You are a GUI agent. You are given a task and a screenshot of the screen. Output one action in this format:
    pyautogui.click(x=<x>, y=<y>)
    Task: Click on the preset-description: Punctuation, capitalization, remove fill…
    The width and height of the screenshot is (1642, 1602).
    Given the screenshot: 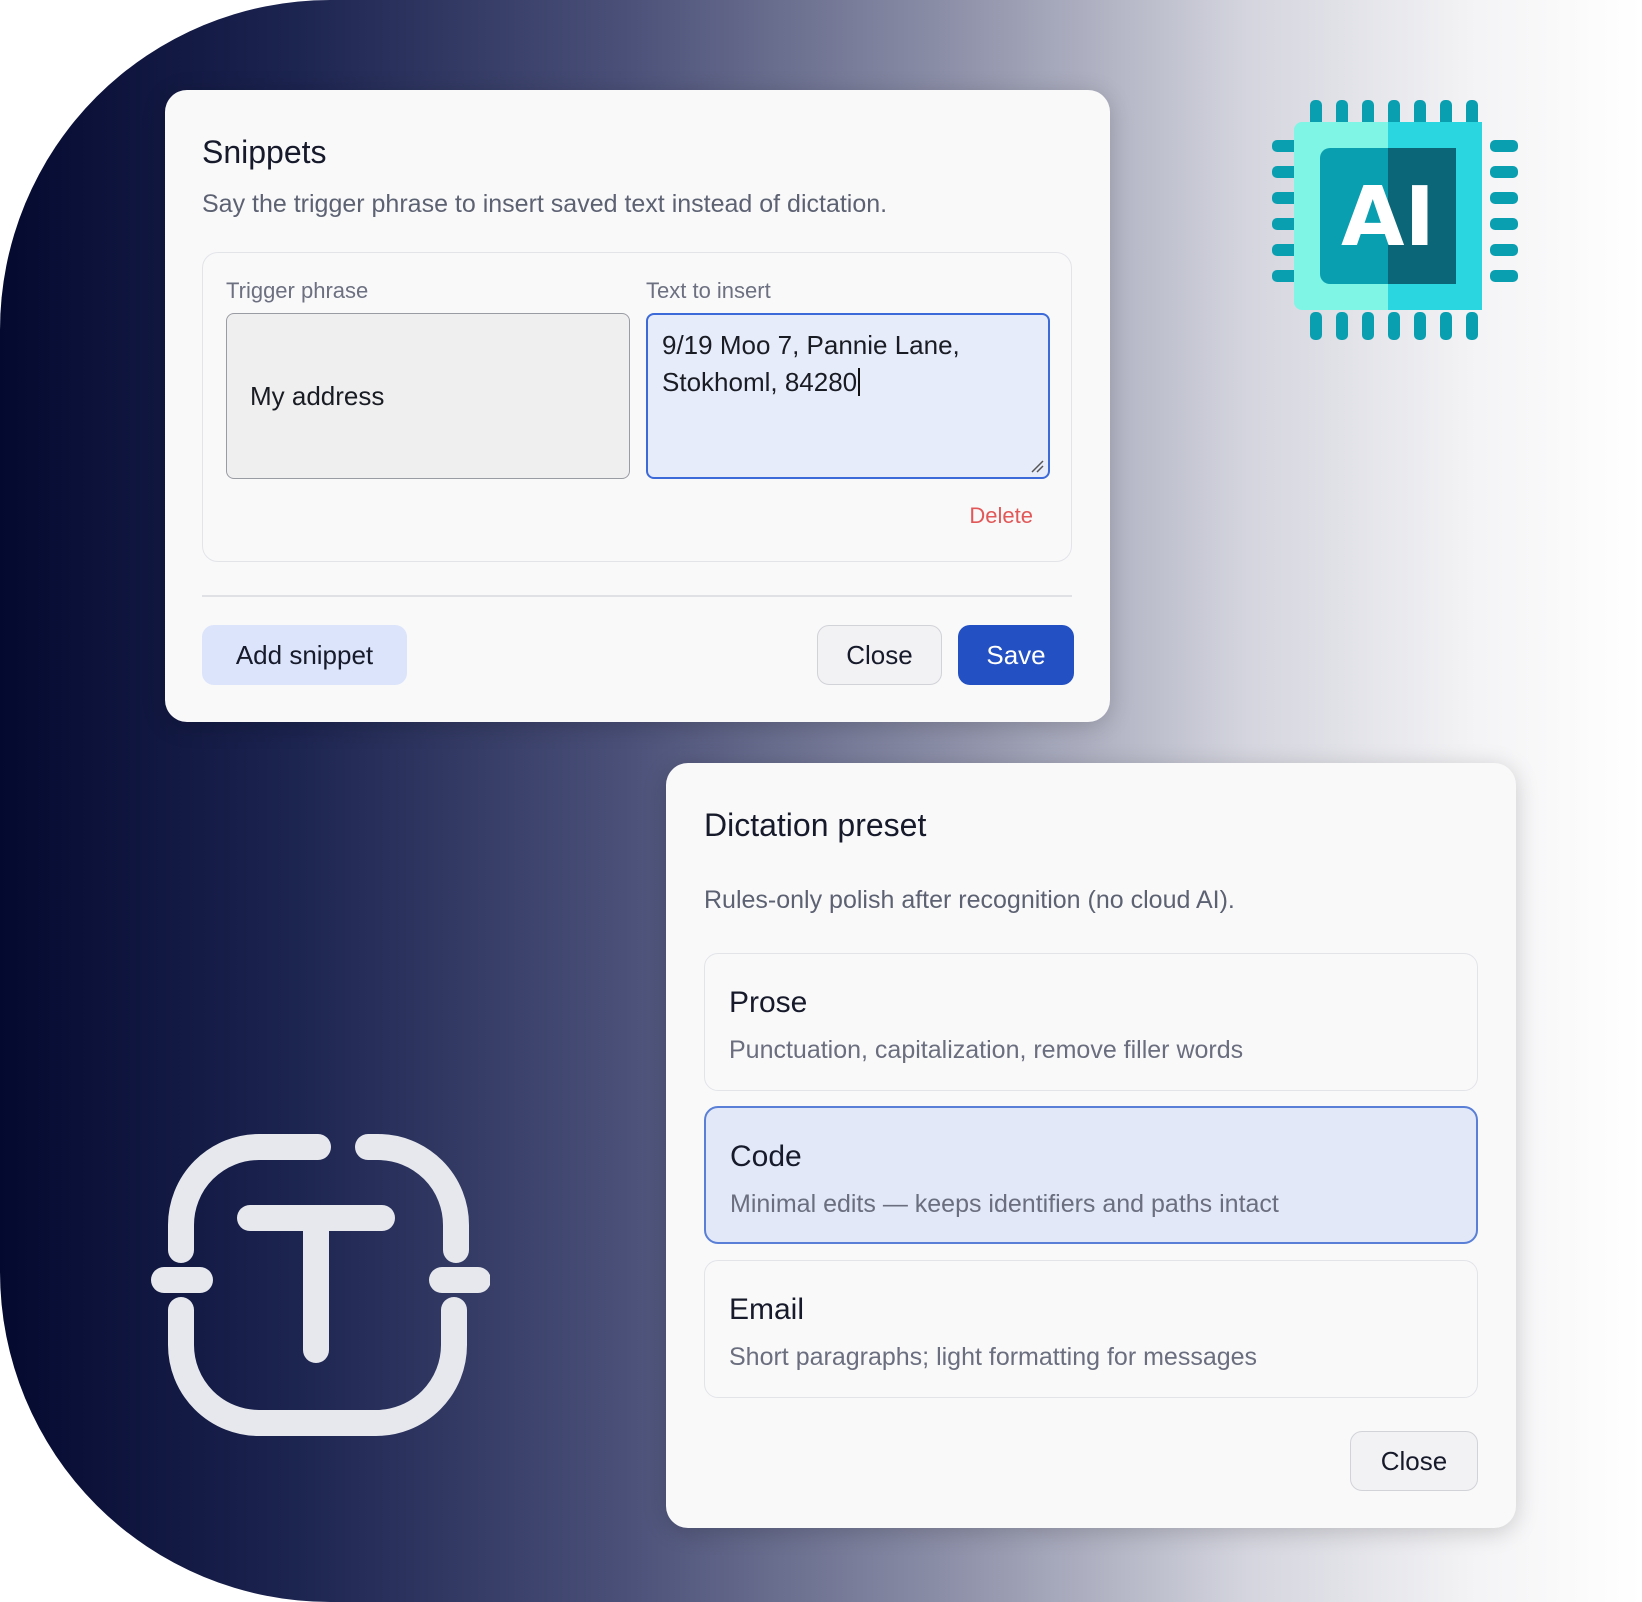 What is the action you would take?
    pyautogui.click(x=986, y=1050)
    